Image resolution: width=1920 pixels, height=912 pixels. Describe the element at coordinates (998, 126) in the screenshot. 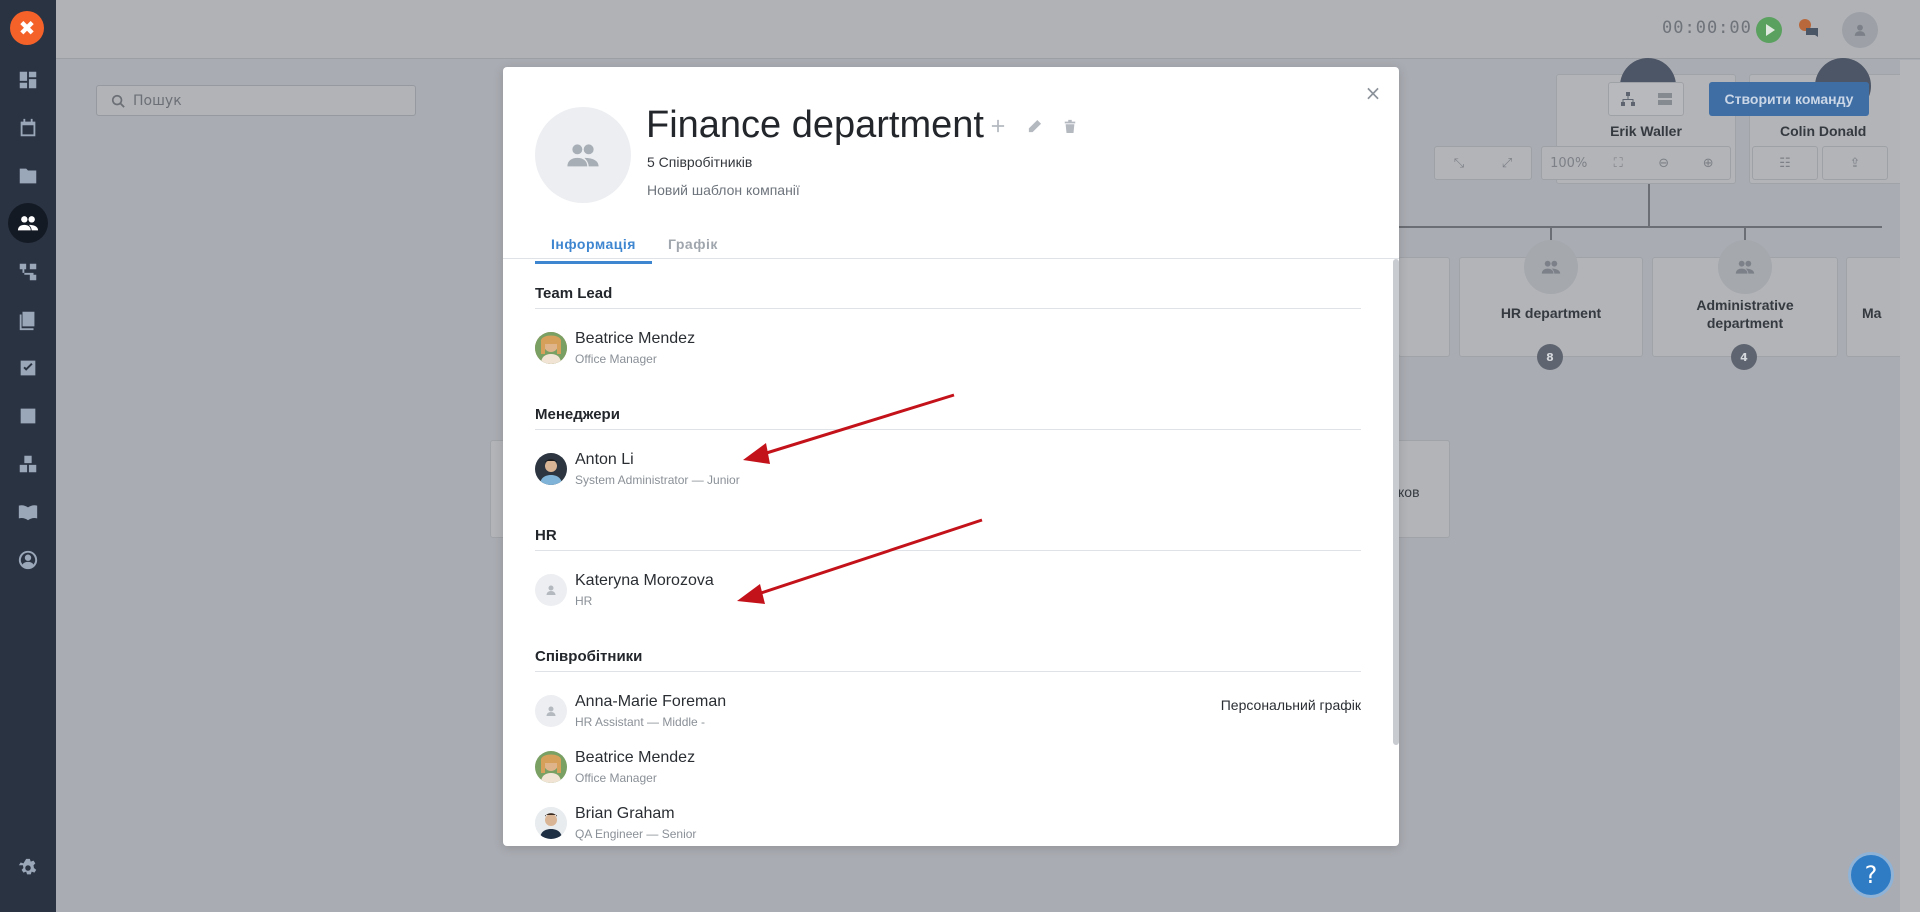

I see `add-icon` at that location.